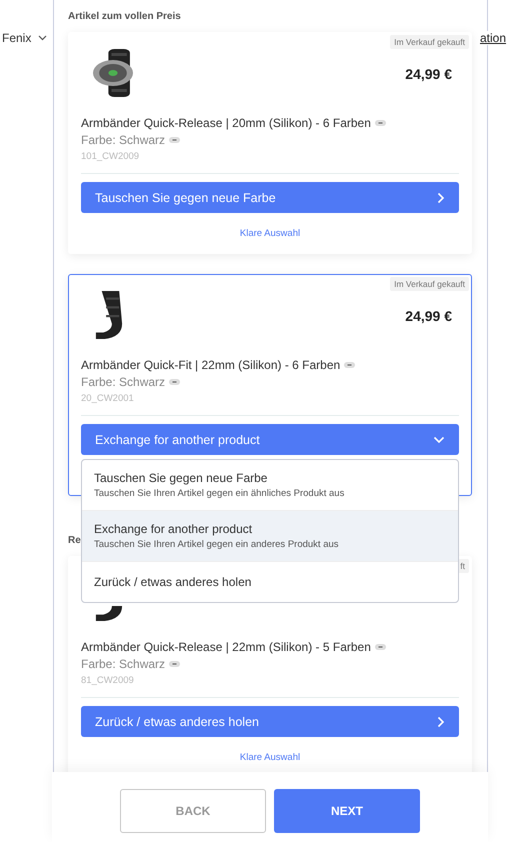  I want to click on option-title: Exchange for another product, so click(174, 529).